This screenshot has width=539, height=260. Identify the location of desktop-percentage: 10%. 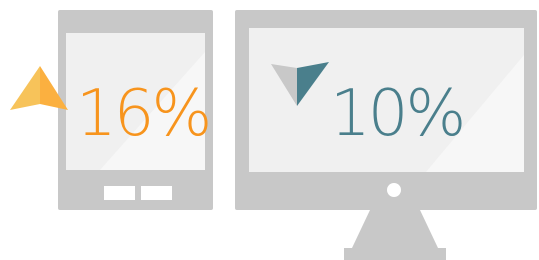
(398, 114).